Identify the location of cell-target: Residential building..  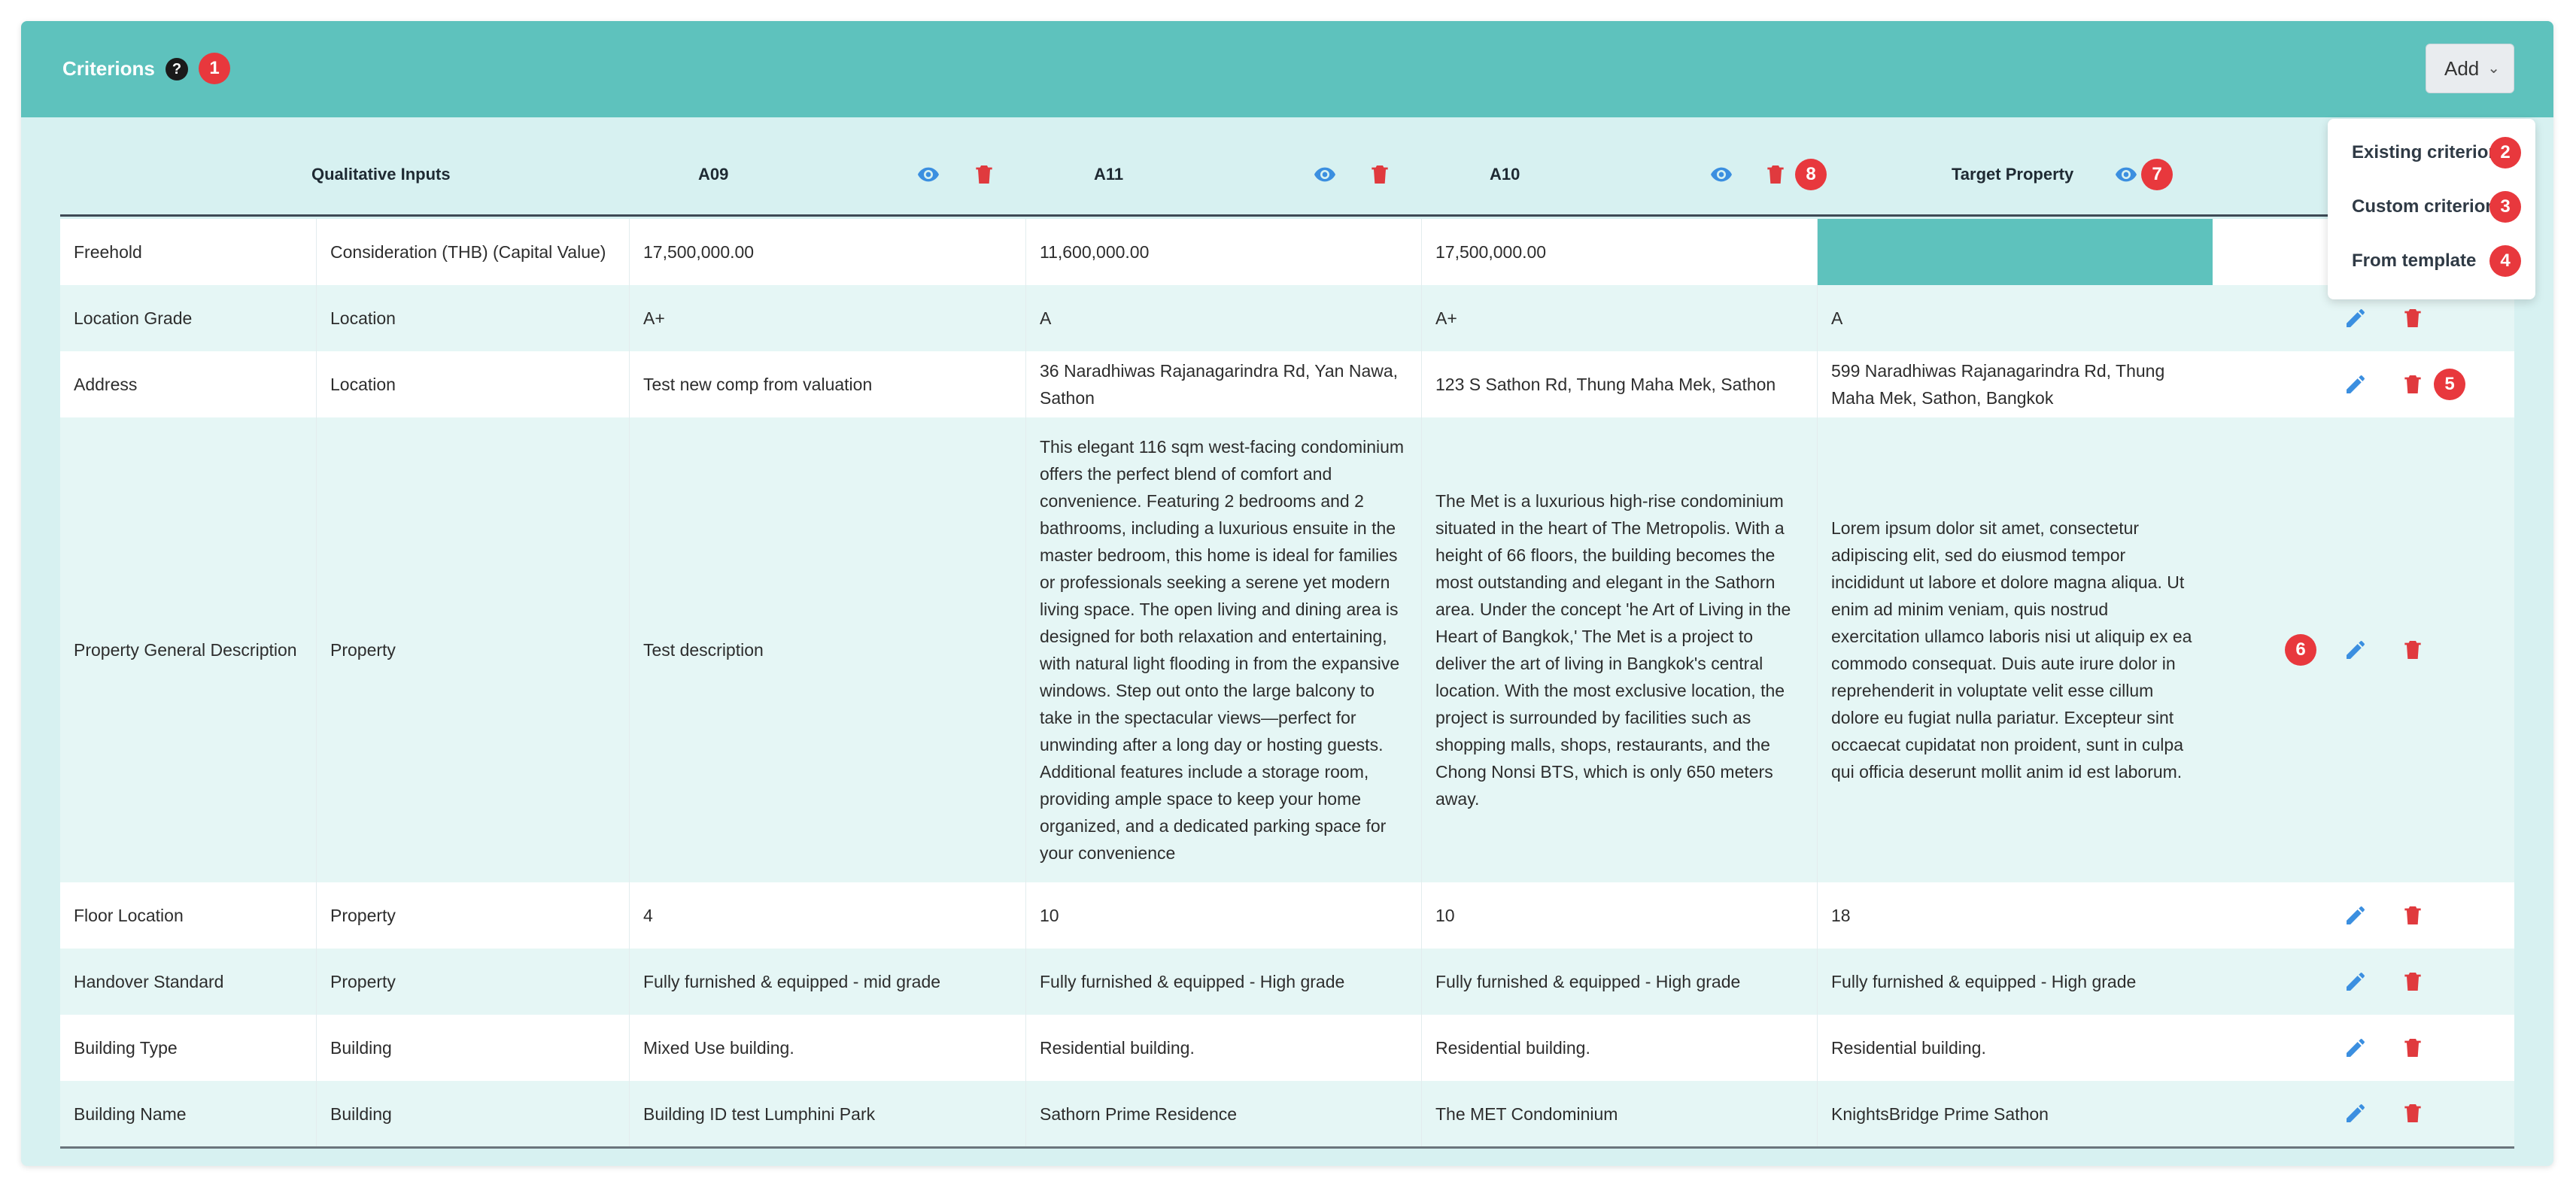
(2015, 1048).